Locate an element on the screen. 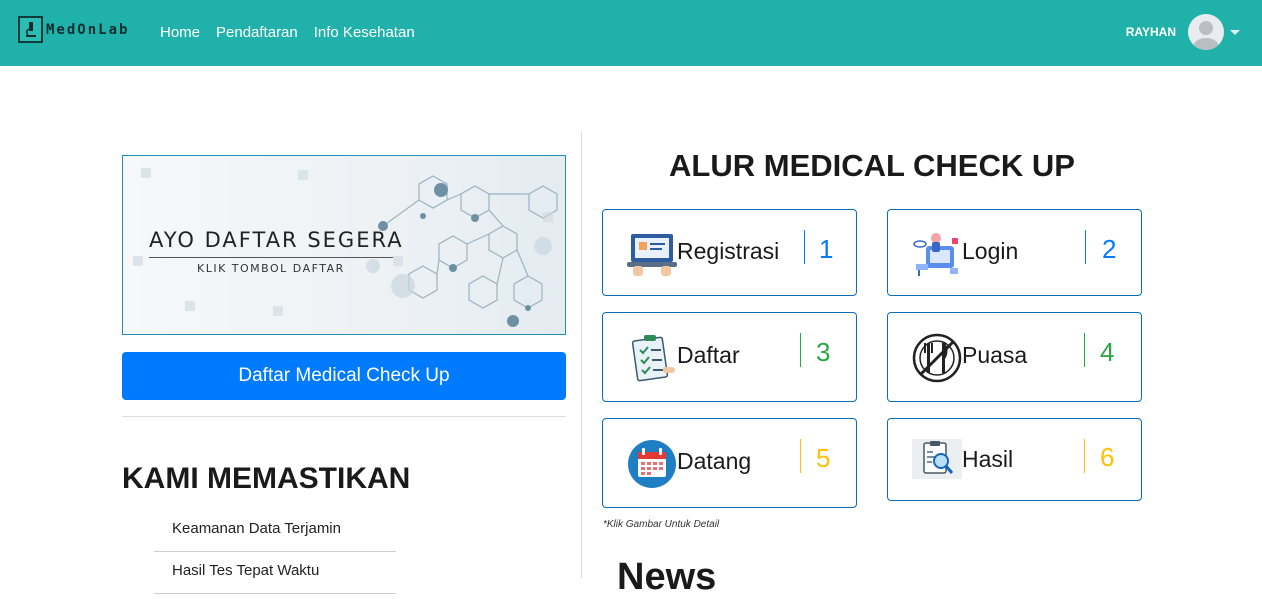  step-number-5: 5 is located at coordinates (823, 458).